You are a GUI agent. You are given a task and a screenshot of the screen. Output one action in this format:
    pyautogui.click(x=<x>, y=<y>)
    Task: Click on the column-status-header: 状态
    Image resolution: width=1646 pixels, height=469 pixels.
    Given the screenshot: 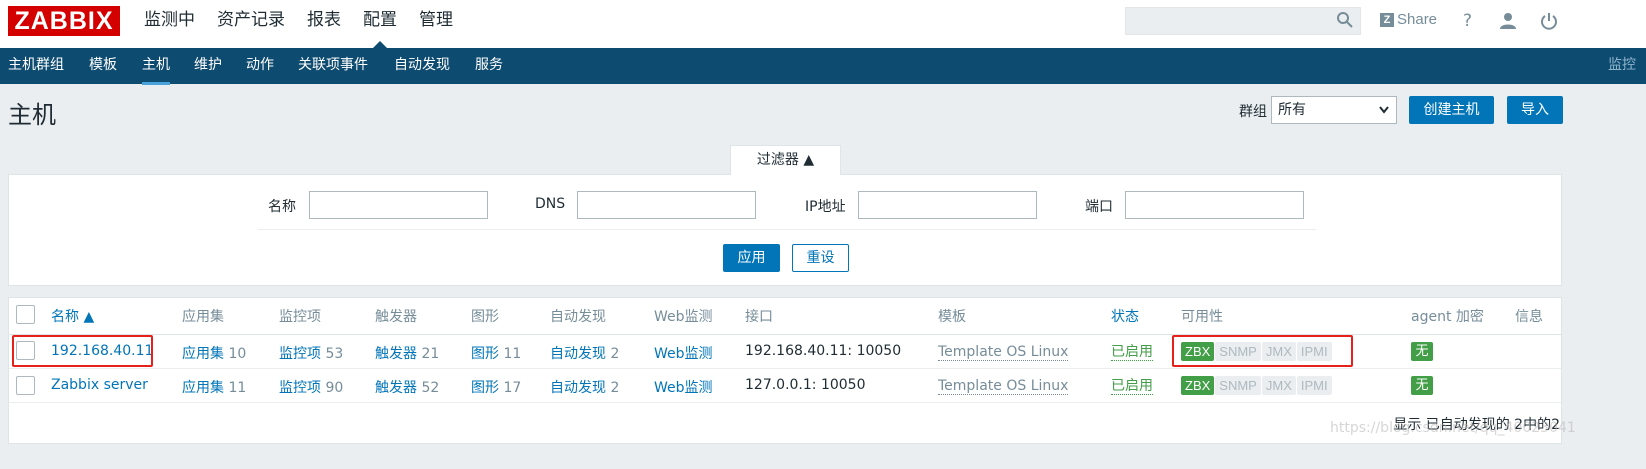 What is the action you would take?
    pyautogui.click(x=1125, y=316)
    